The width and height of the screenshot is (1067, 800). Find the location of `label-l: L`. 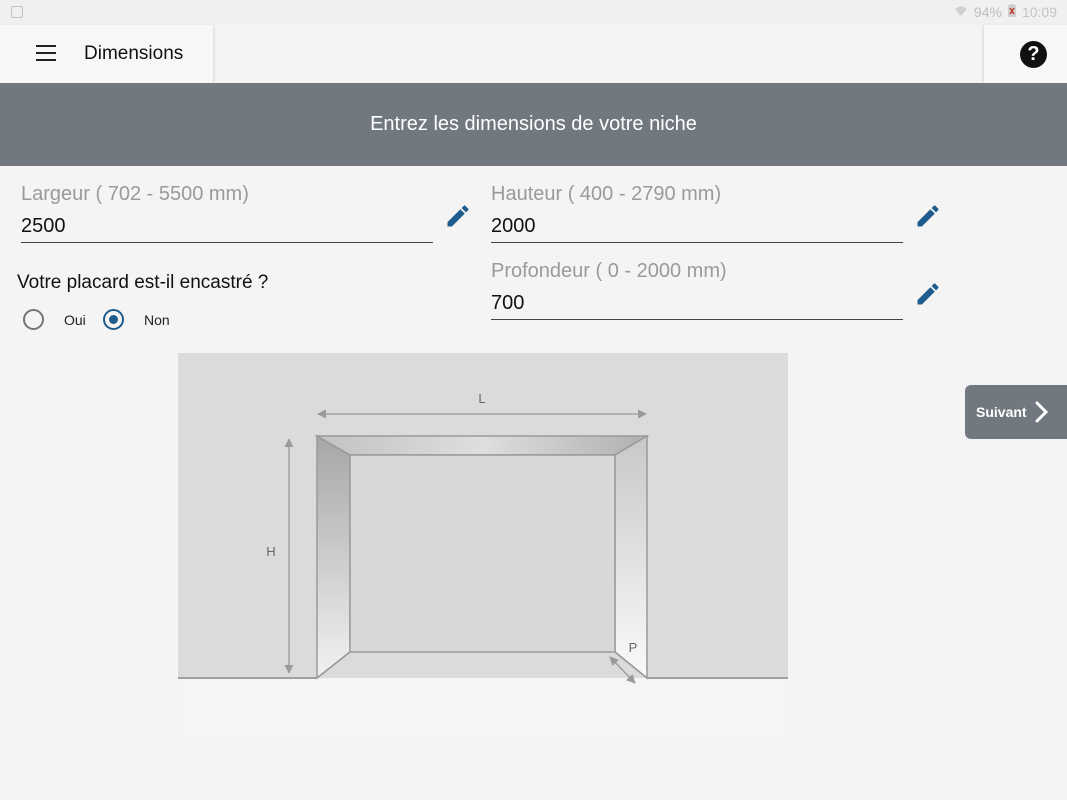

label-l: L is located at coordinates (481, 398).